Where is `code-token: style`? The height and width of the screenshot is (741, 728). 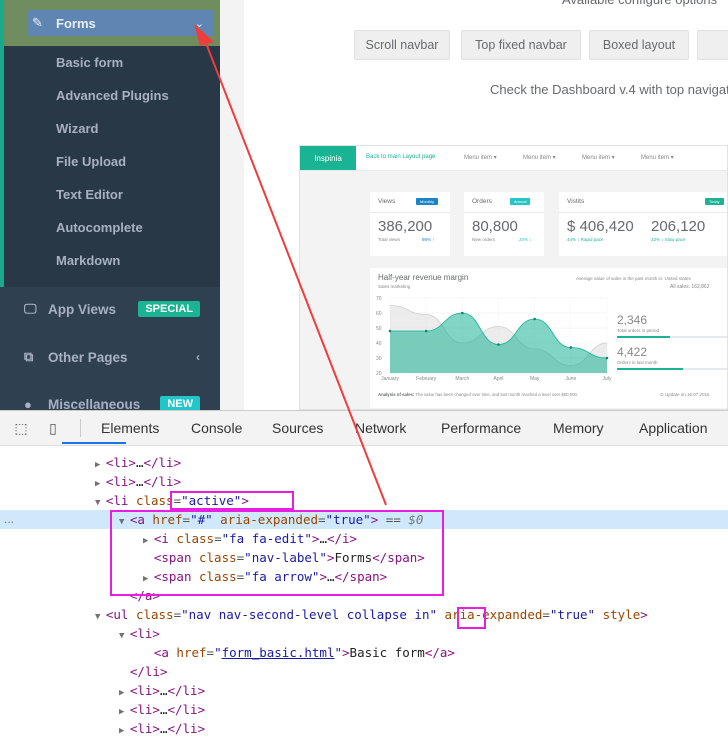
code-token: style is located at coordinates (621, 614).